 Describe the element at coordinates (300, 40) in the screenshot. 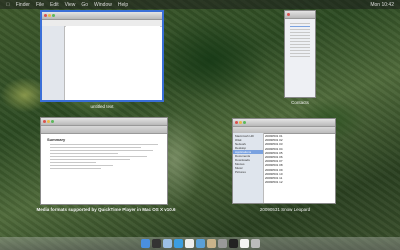

I see `contacts-list` at that location.